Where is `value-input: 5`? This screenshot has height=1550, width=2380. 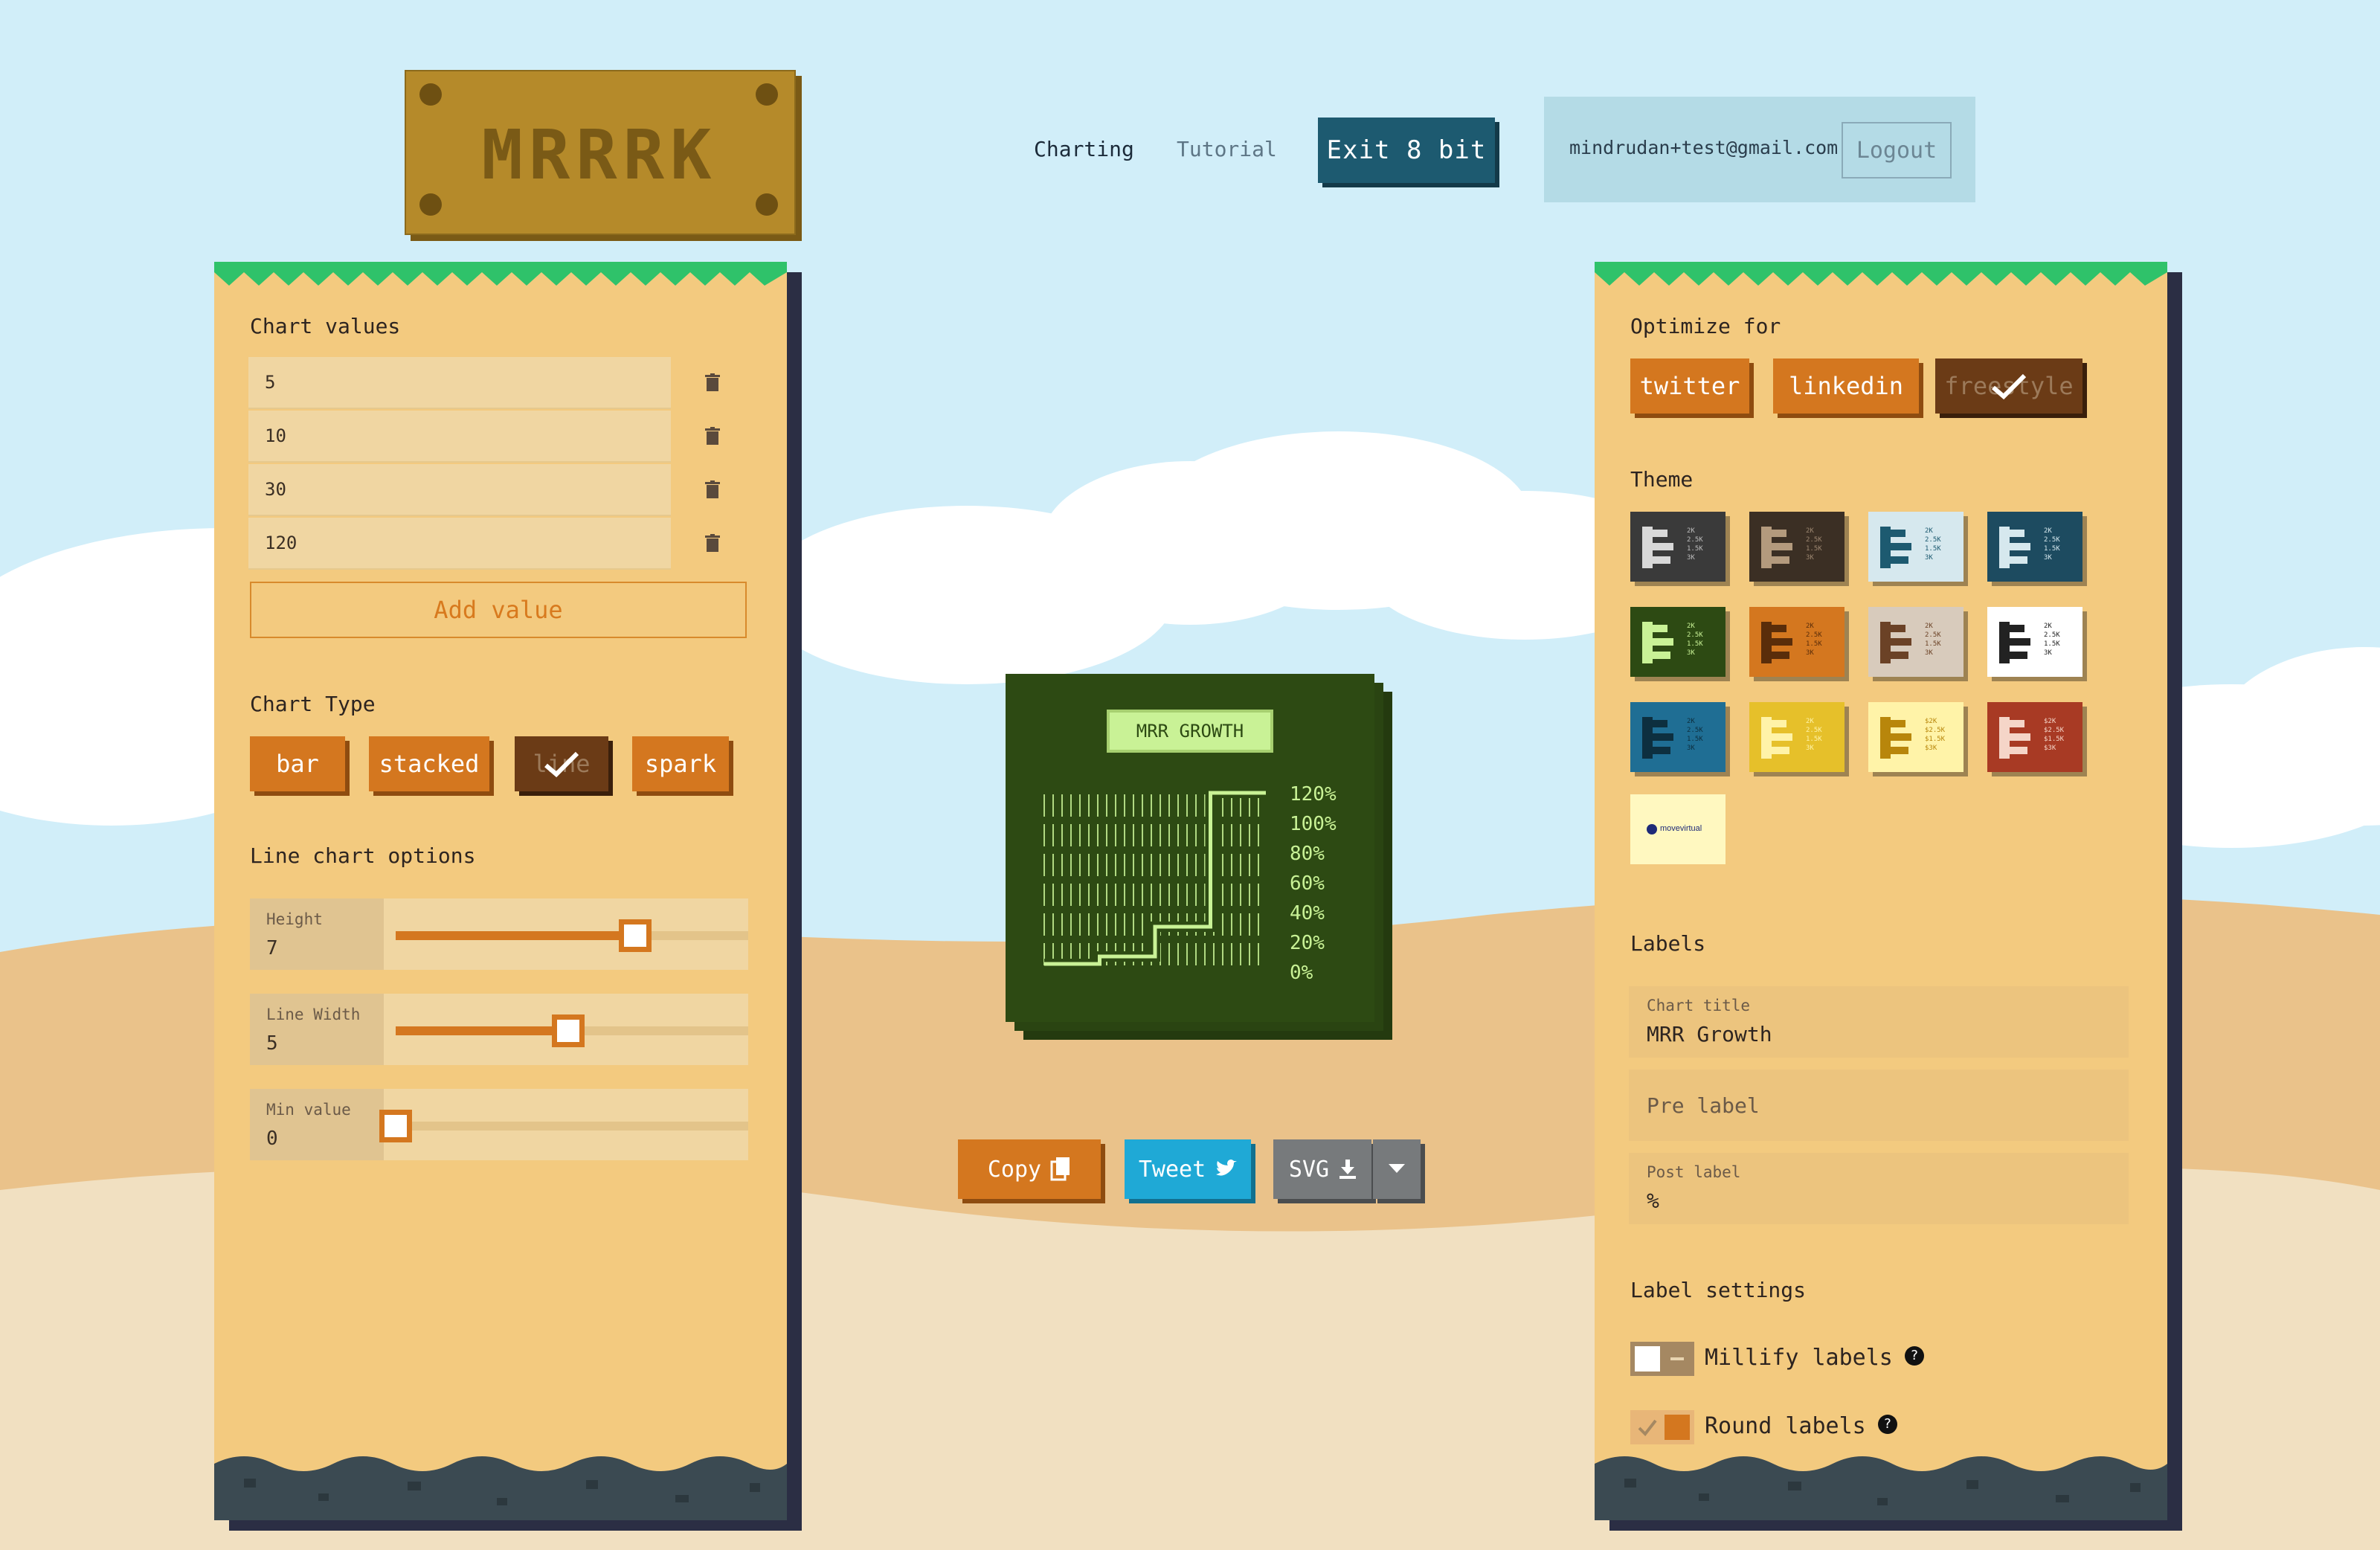 value-input: 5 is located at coordinates (460, 383).